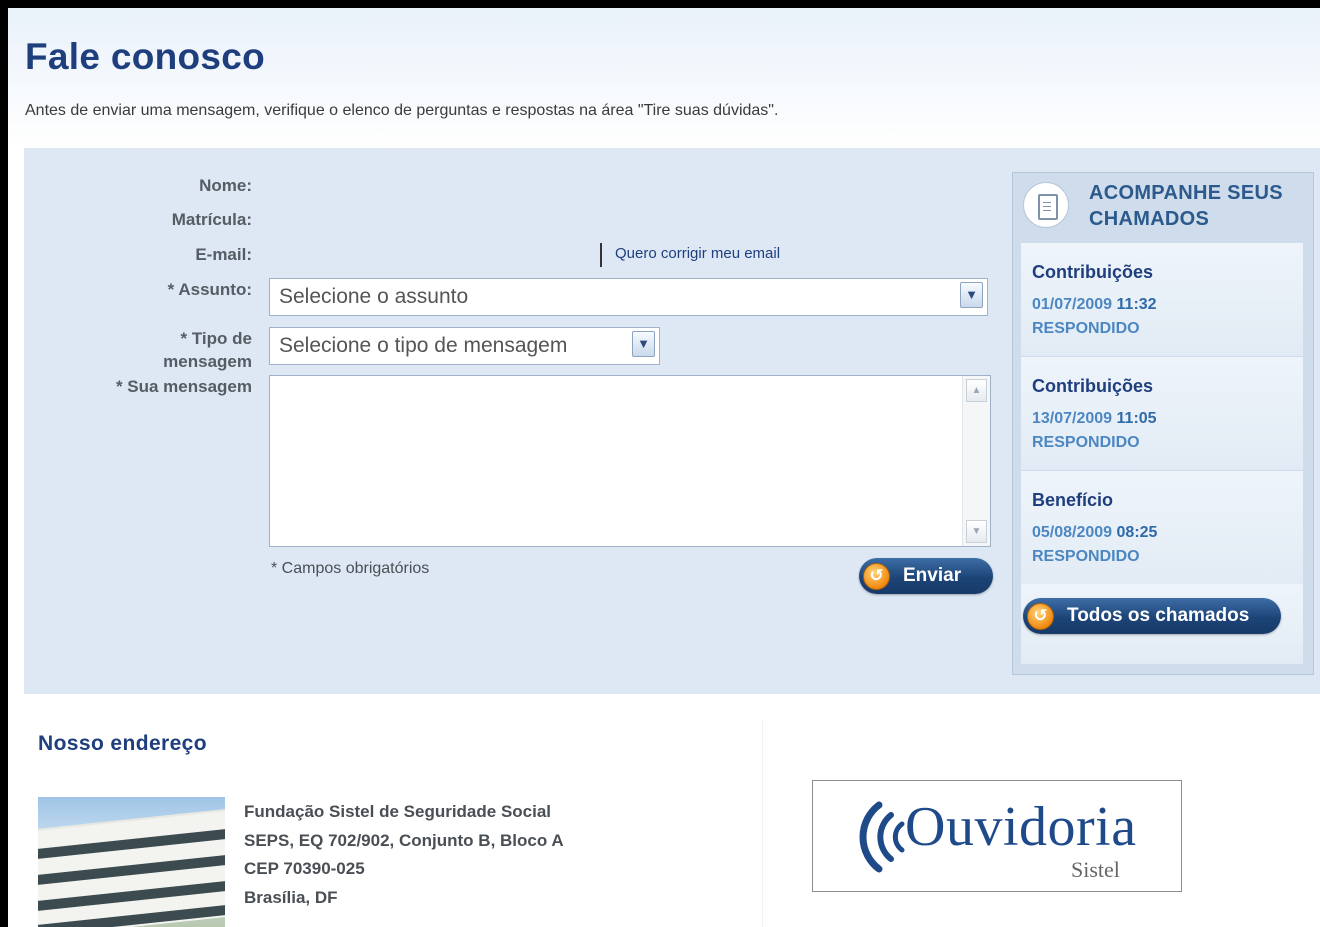 The image size is (1320, 927). I want to click on message-type-select-value: Selecione o tipo de mensagem, so click(423, 345).